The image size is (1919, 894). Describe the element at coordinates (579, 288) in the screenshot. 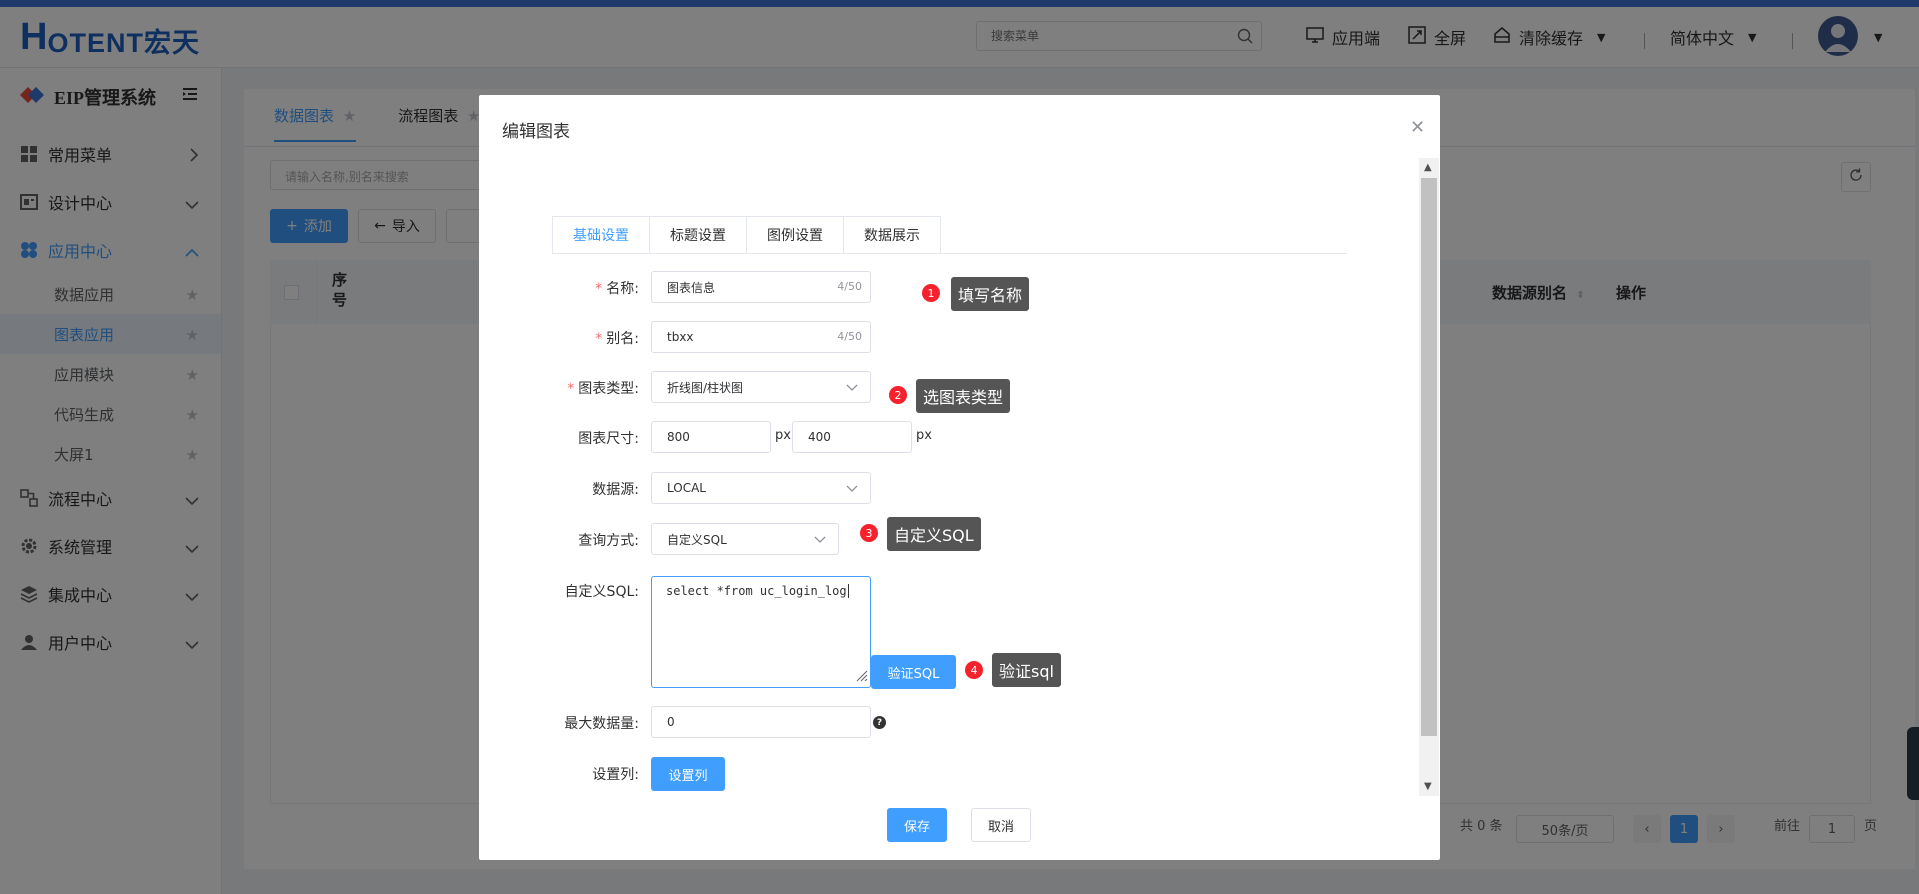

I see `name-label: * 名称:` at that location.